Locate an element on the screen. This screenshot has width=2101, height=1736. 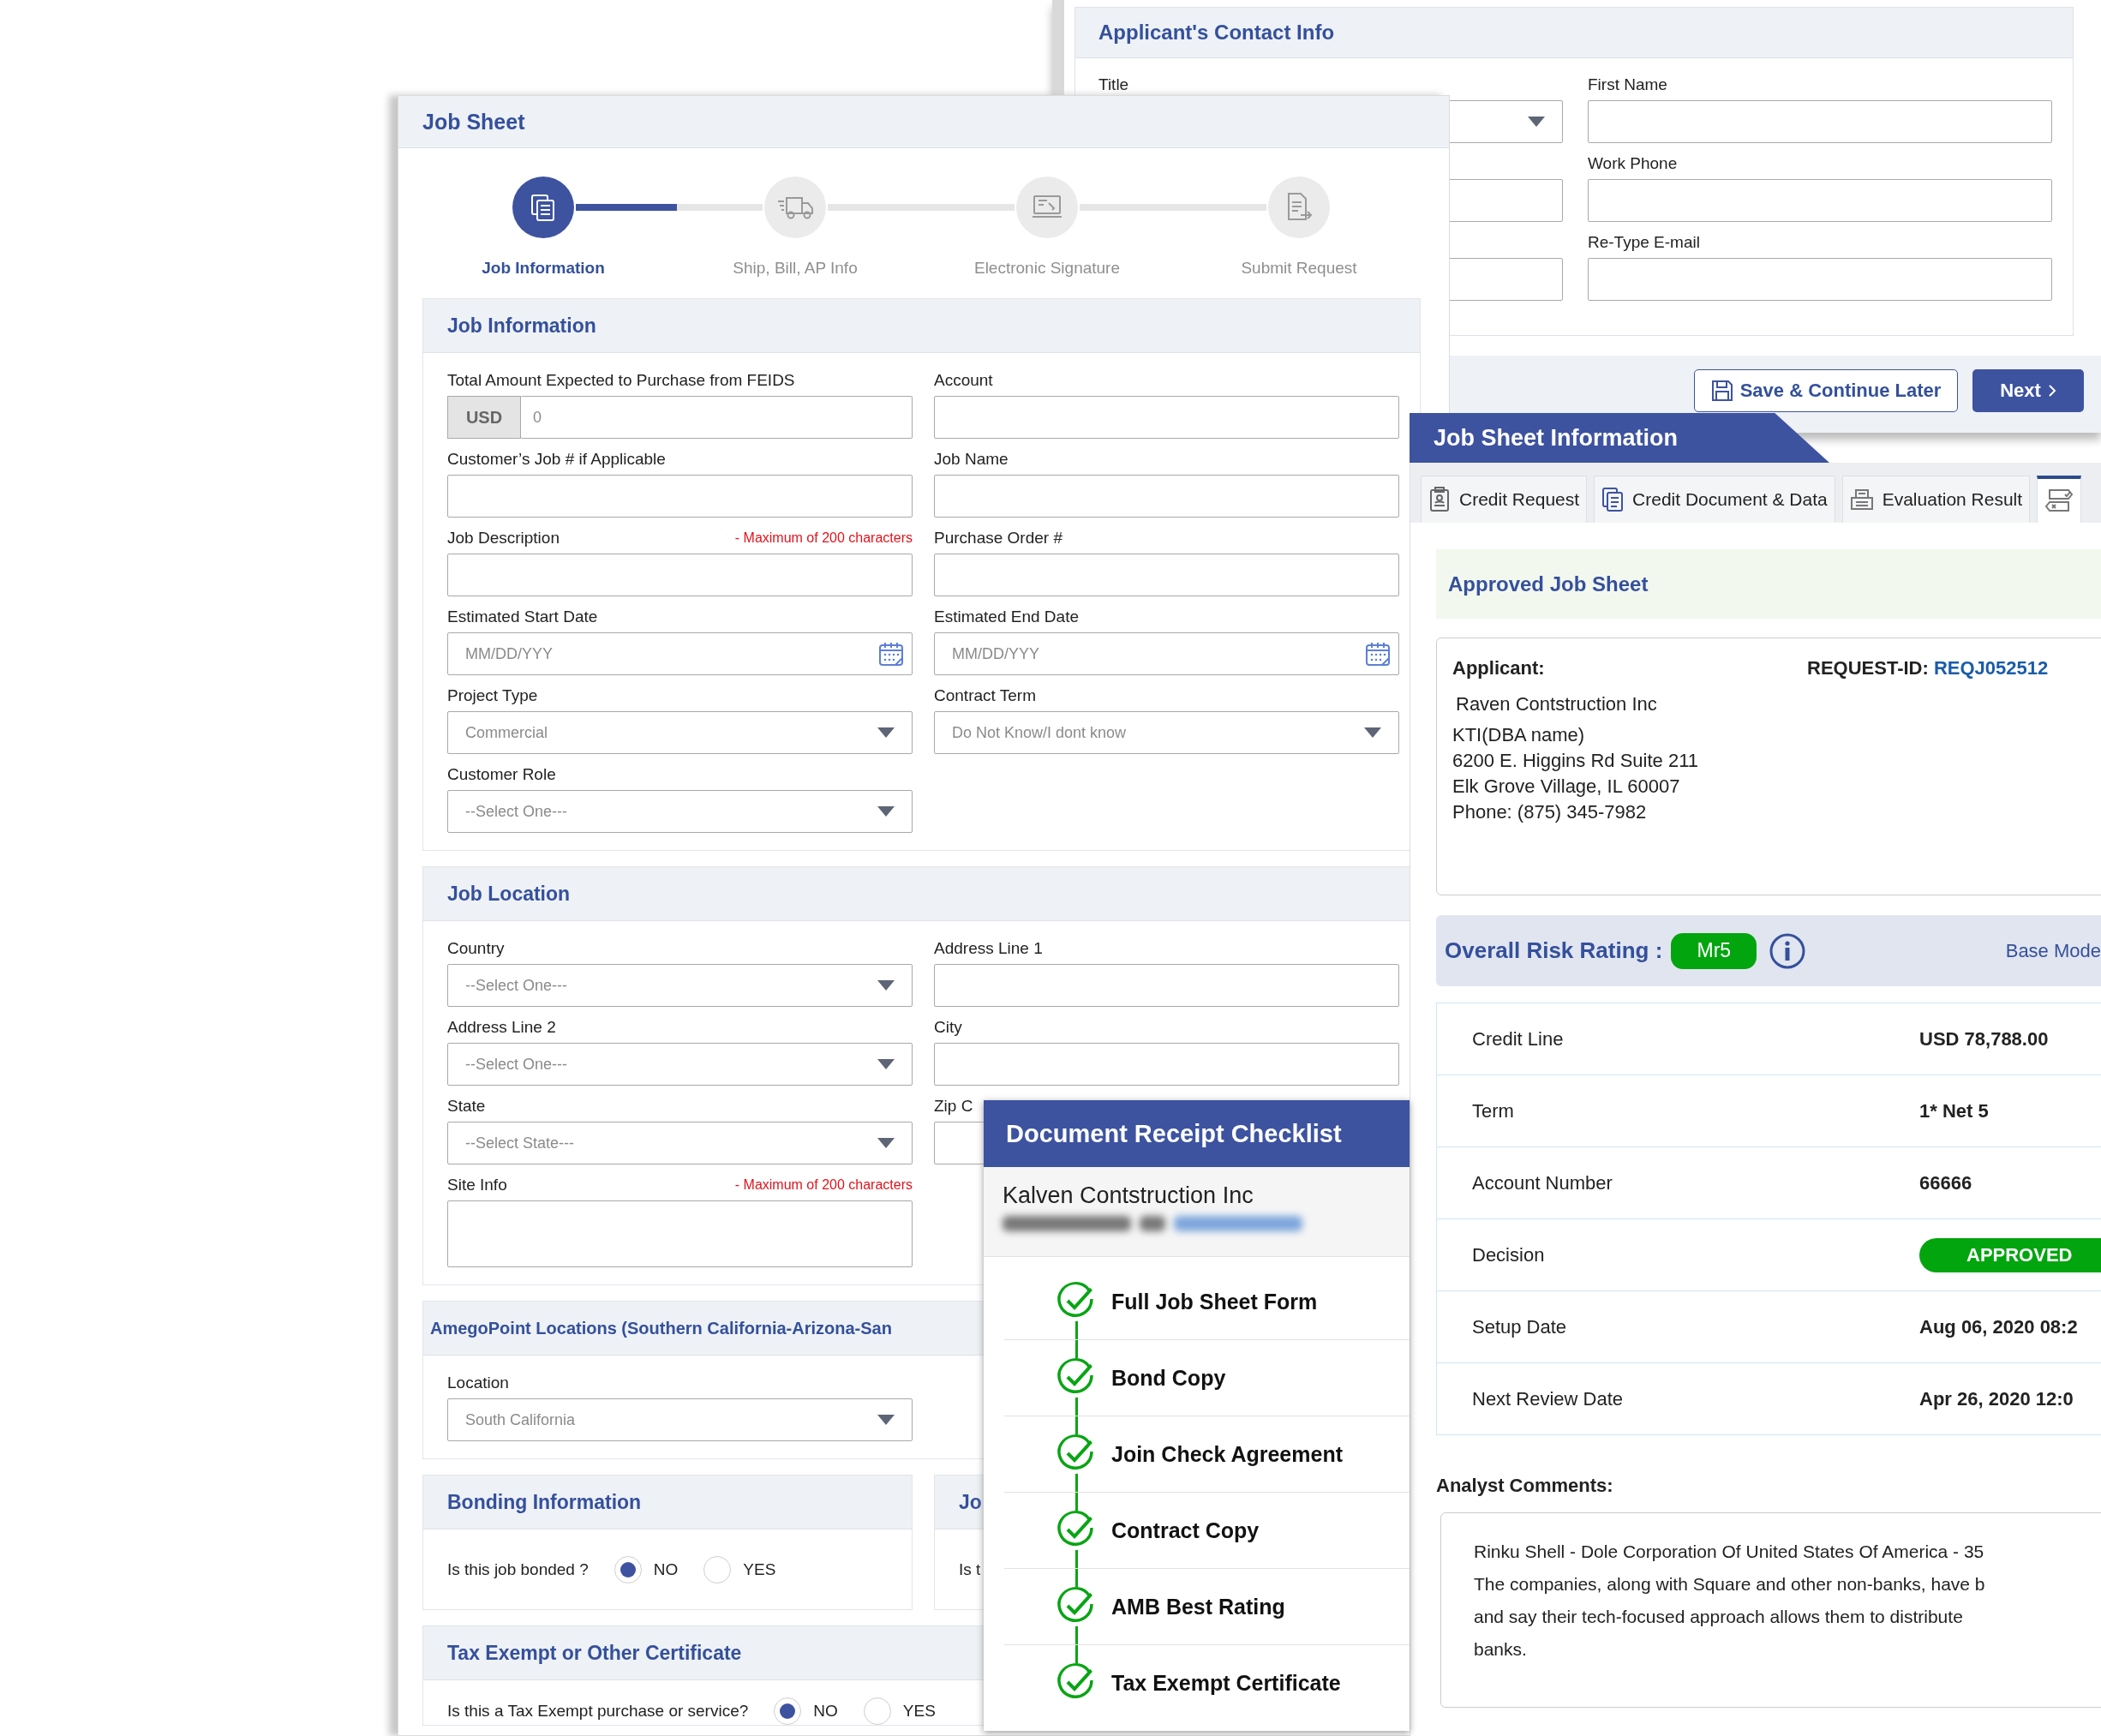
chevron-right-icon is located at coordinates (2051, 391).